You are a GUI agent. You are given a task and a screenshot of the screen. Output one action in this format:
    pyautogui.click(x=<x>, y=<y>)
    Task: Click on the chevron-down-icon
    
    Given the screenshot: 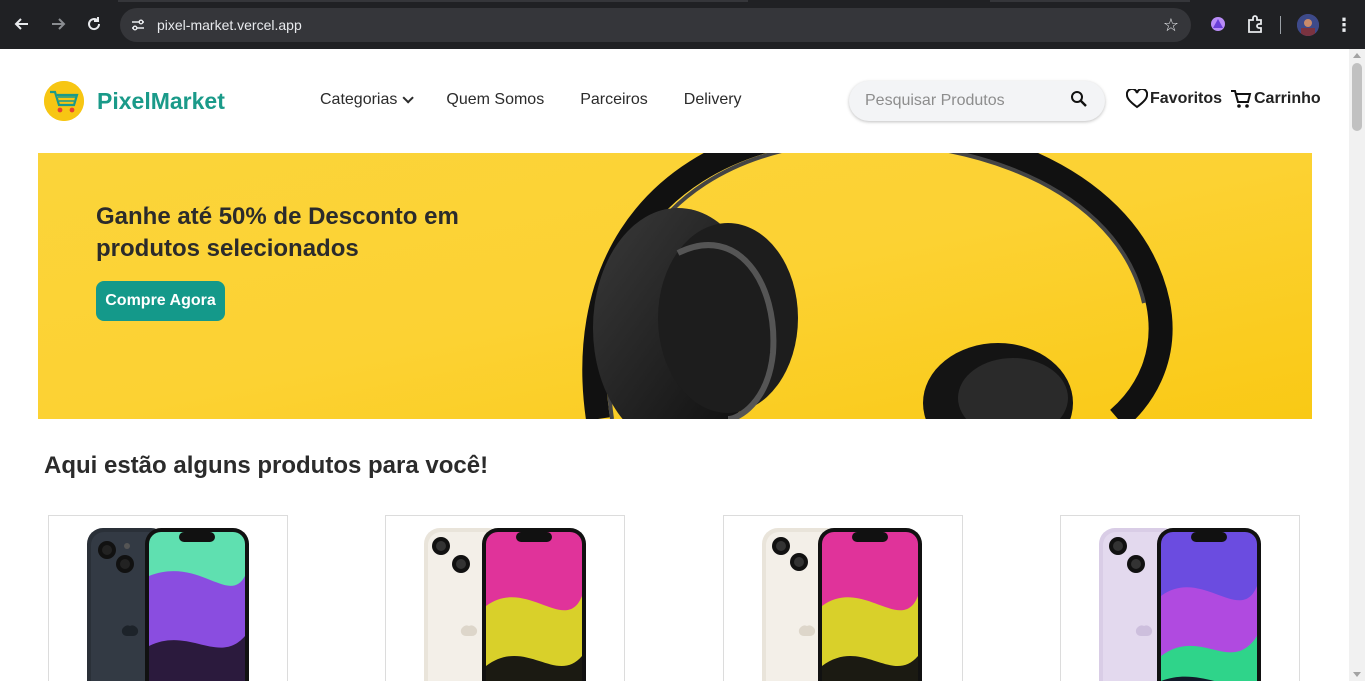 What is the action you would take?
    pyautogui.click(x=408, y=98)
    